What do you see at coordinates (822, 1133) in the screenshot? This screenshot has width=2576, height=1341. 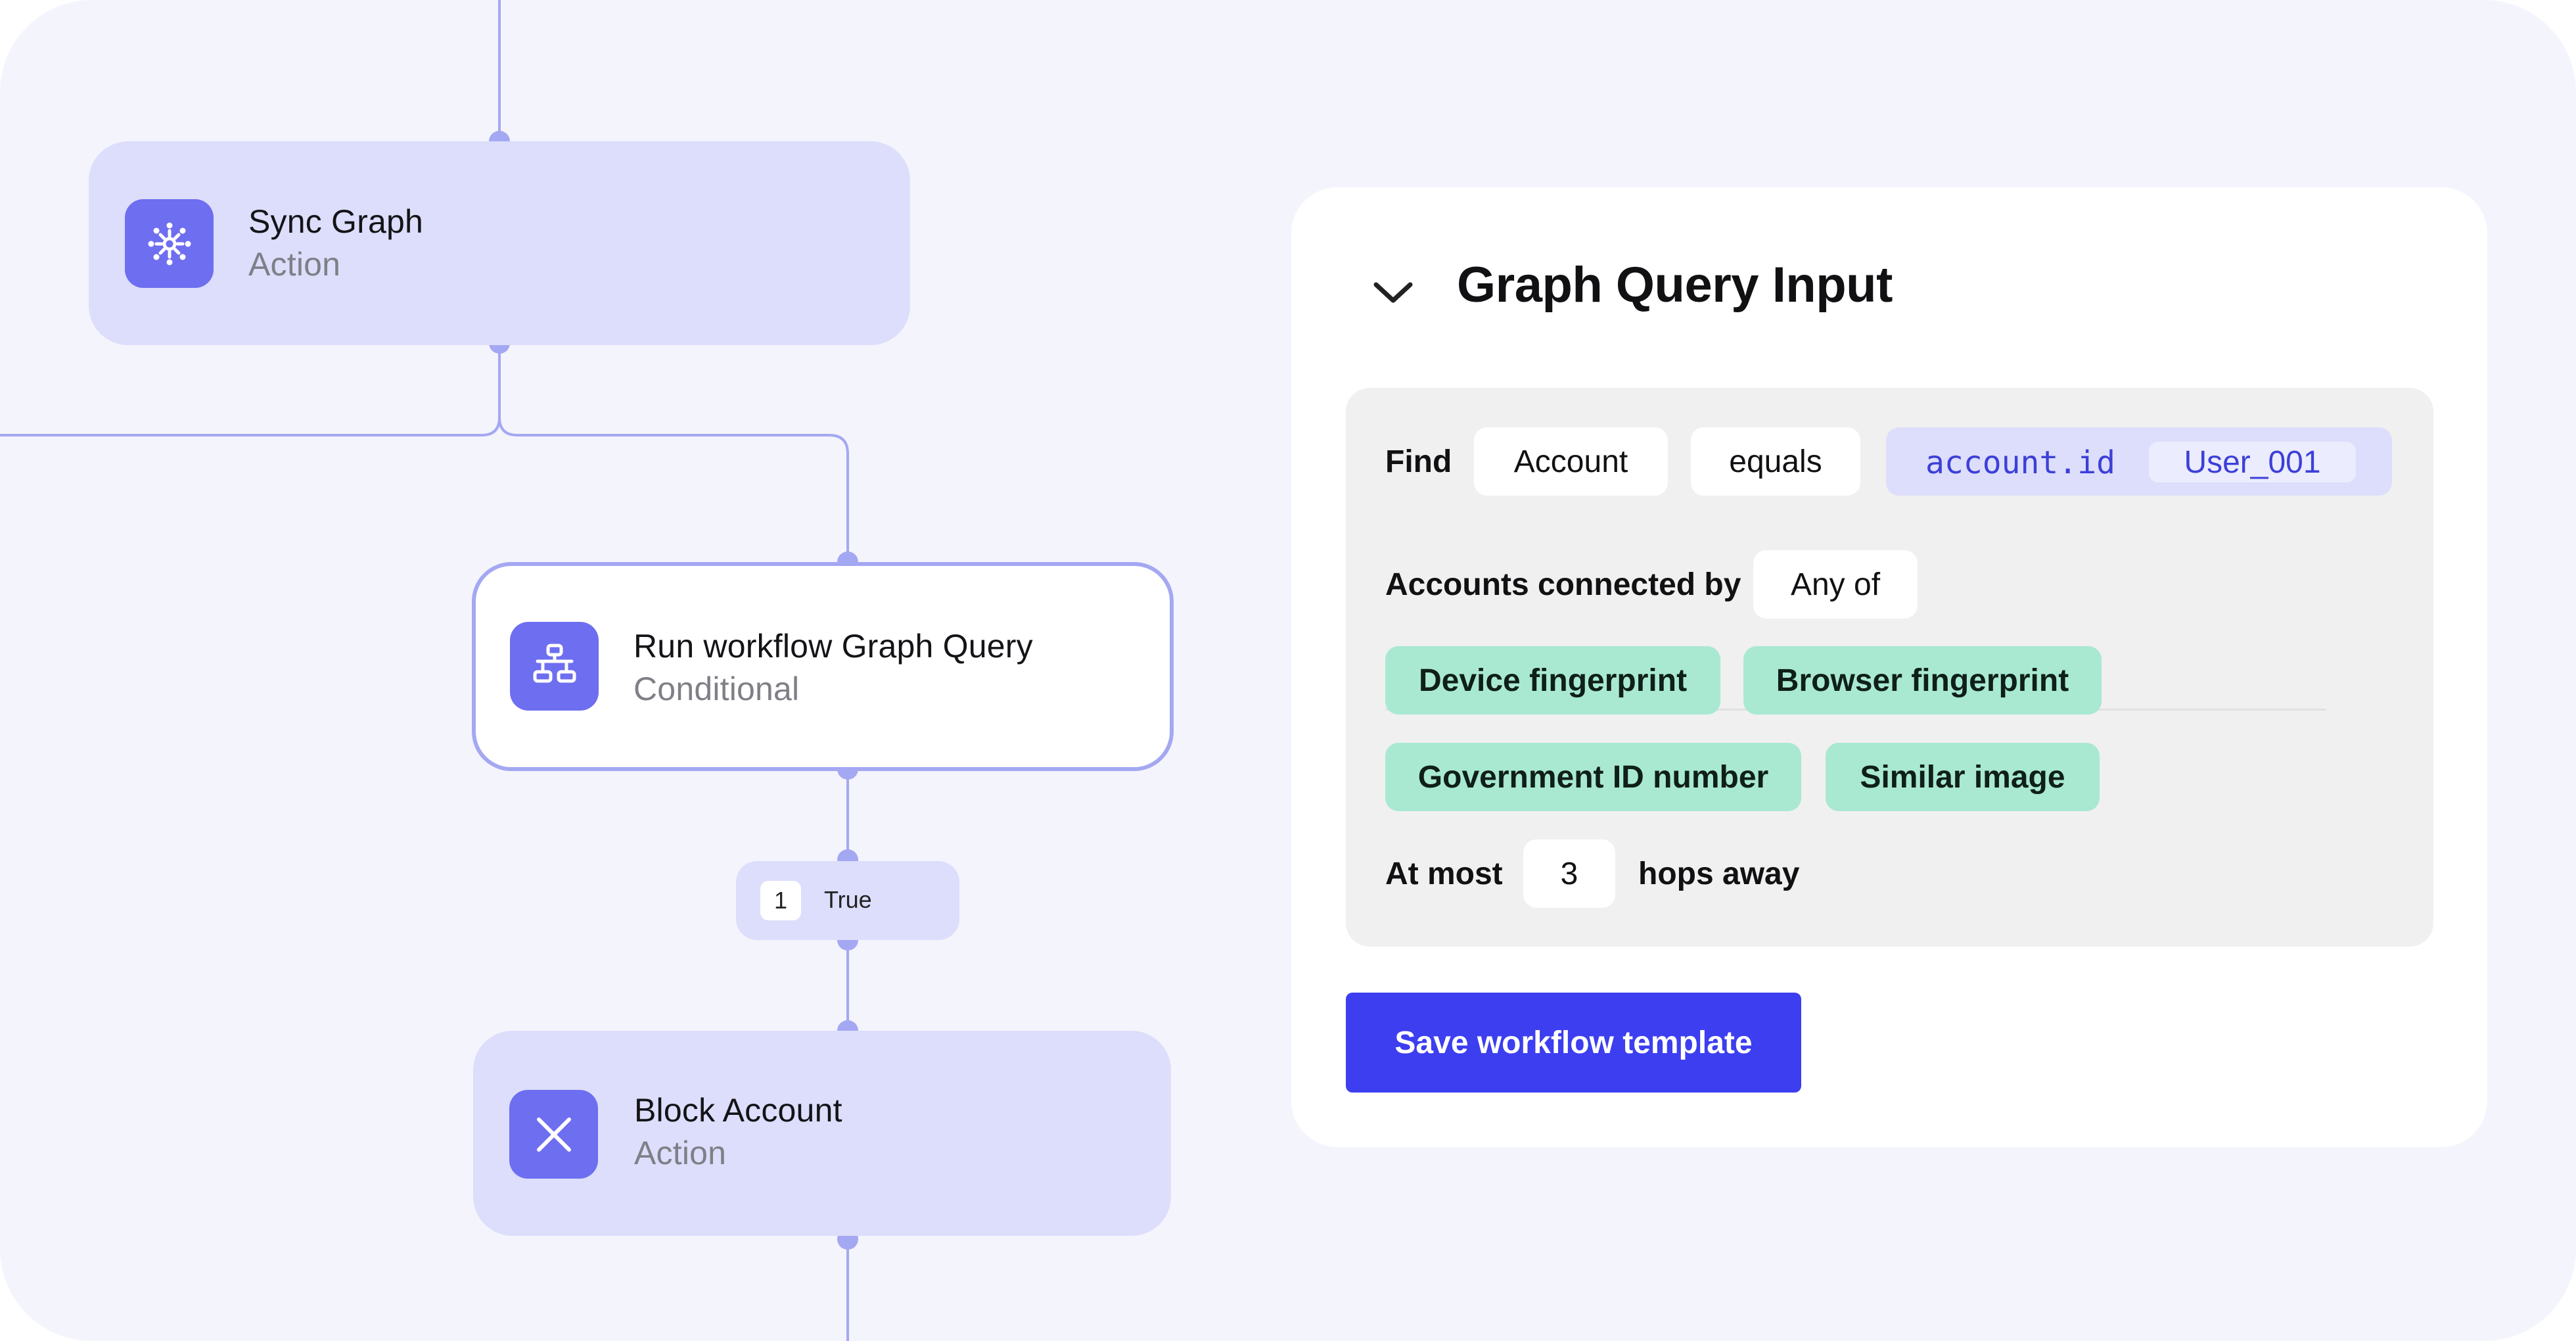 I see `node-block-account: Block Account Action` at bounding box center [822, 1133].